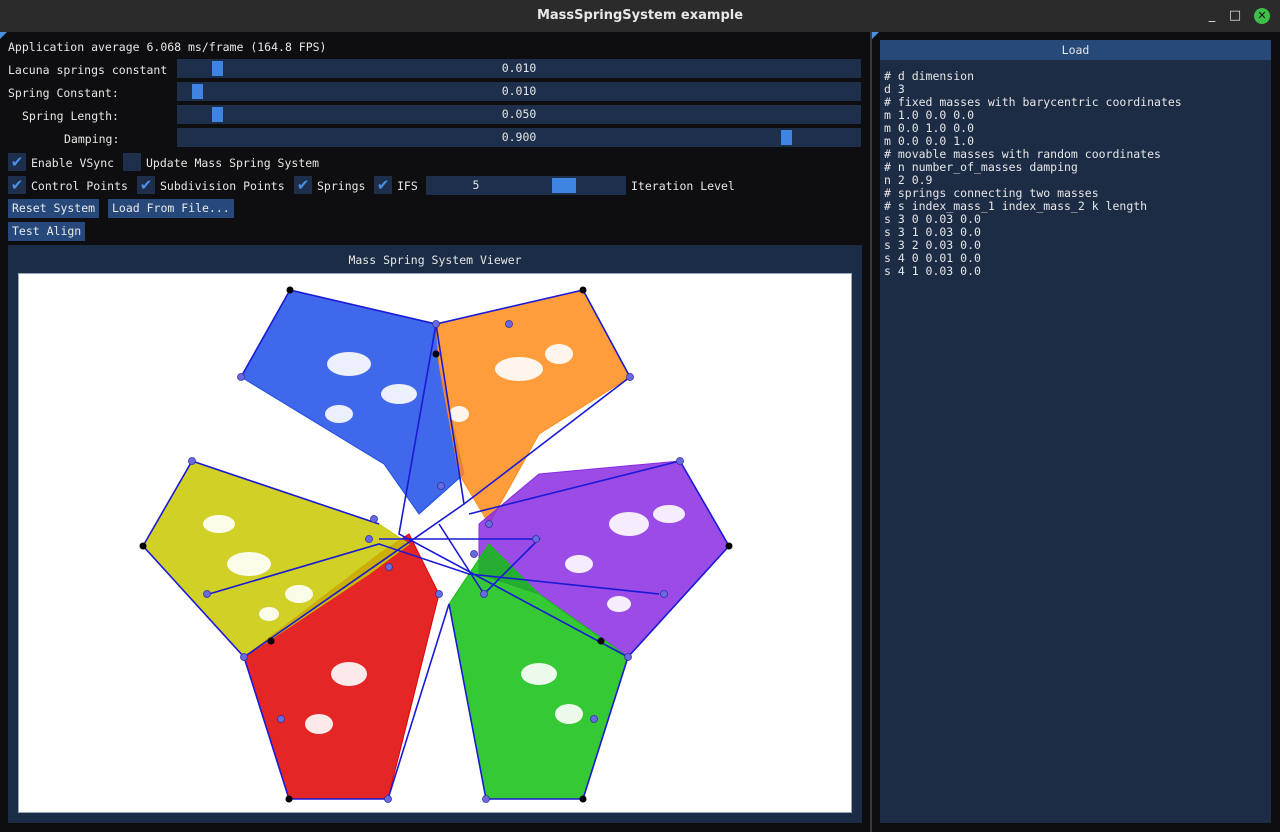 This screenshot has height=832, width=1280. What do you see at coordinates (47, 231) in the screenshot?
I see `test-align-button: Test Align` at bounding box center [47, 231].